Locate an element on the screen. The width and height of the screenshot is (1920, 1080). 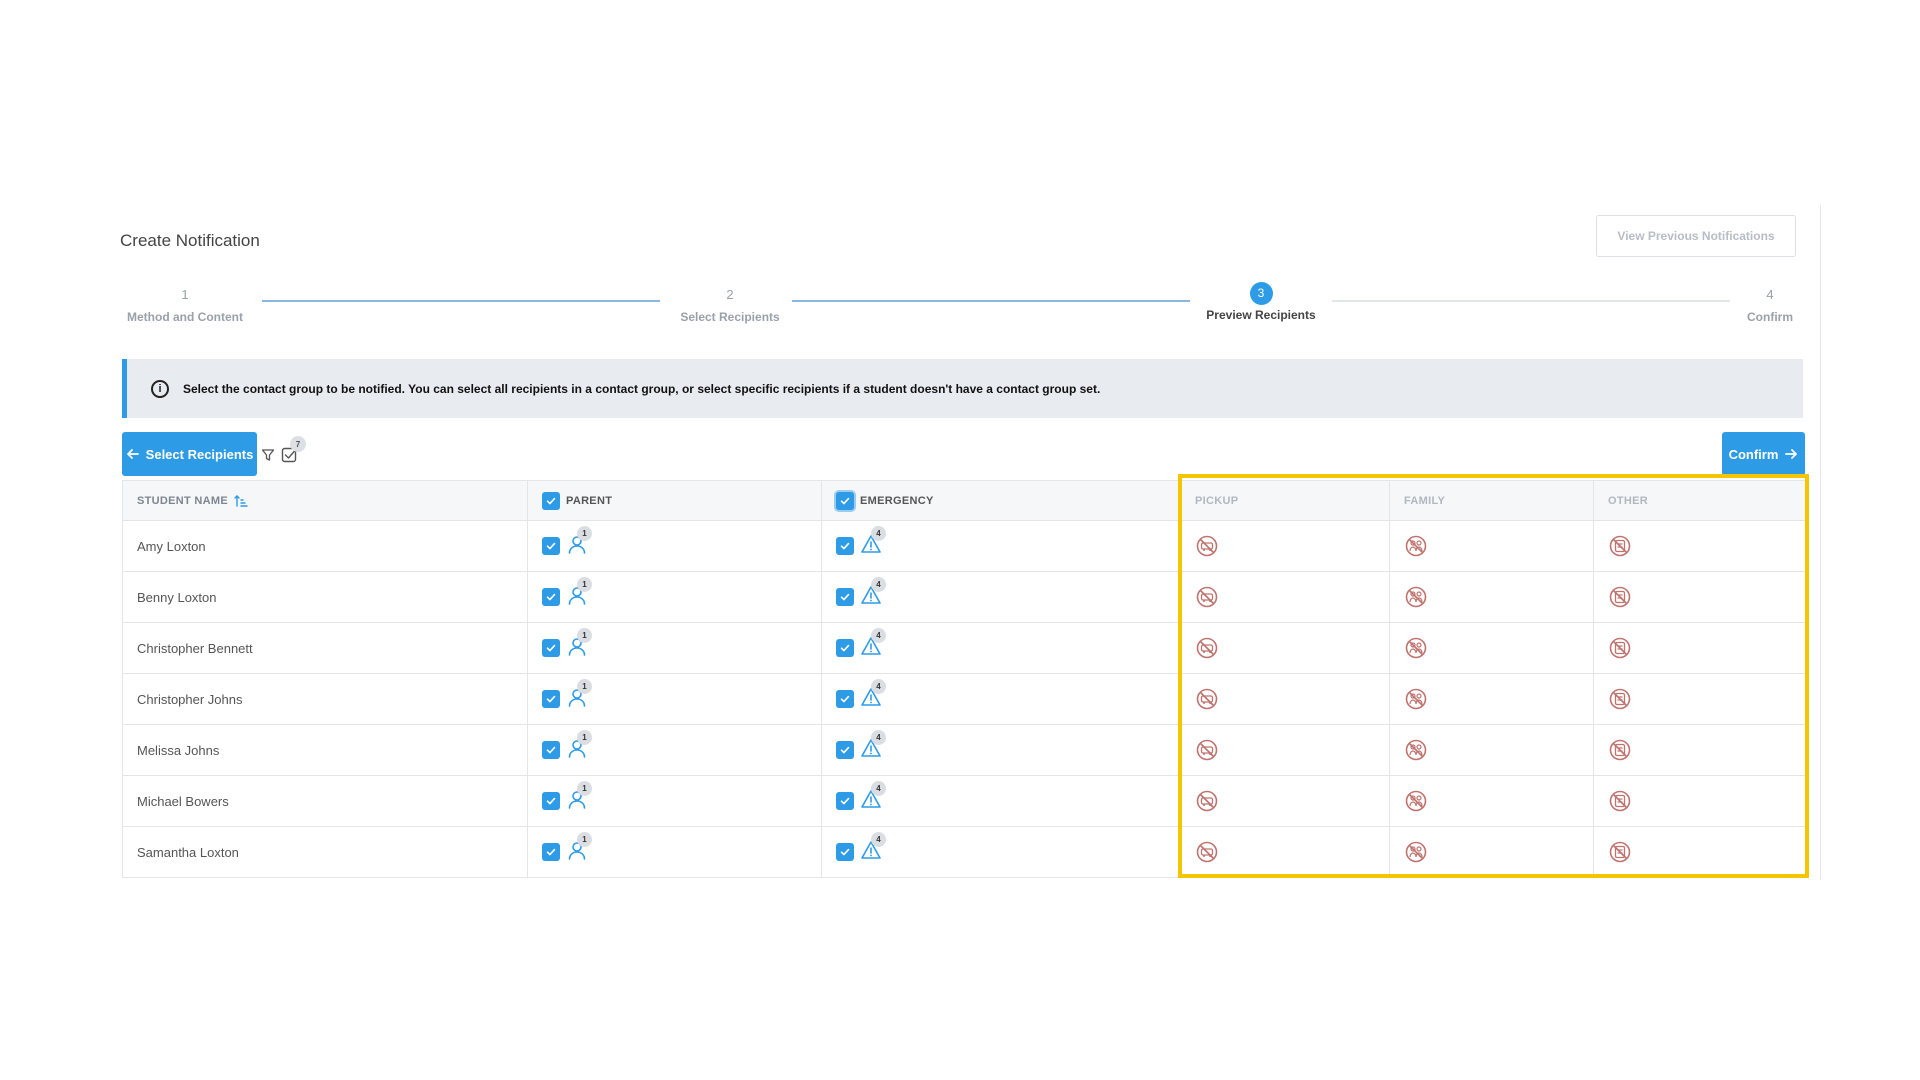
arrow-right-icon is located at coordinates (1791, 454).